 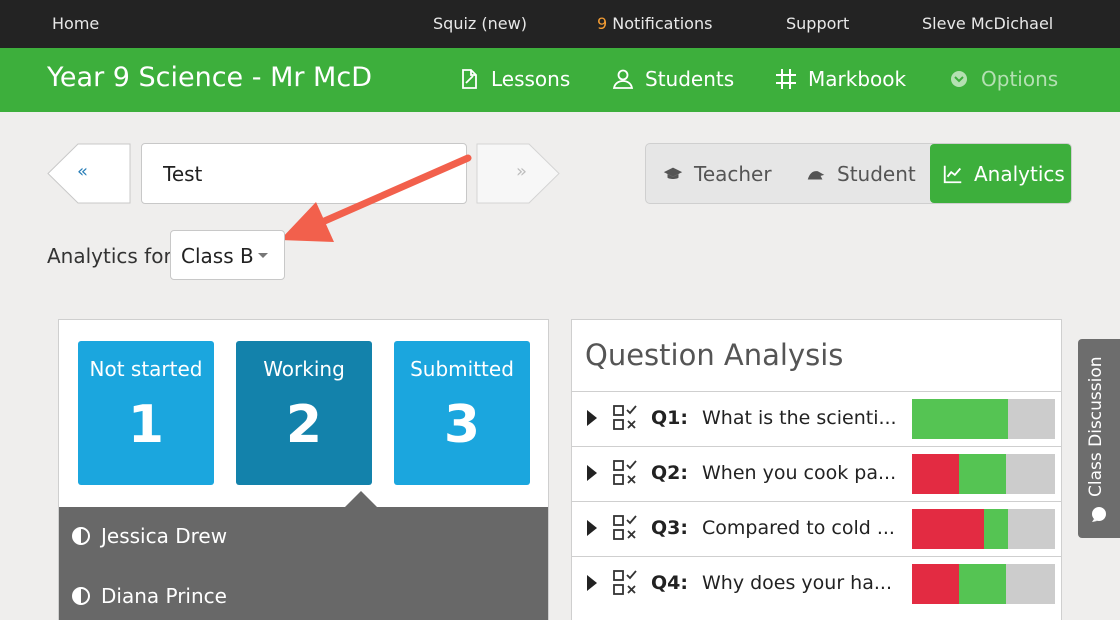 I want to click on next-label: », so click(x=522, y=171).